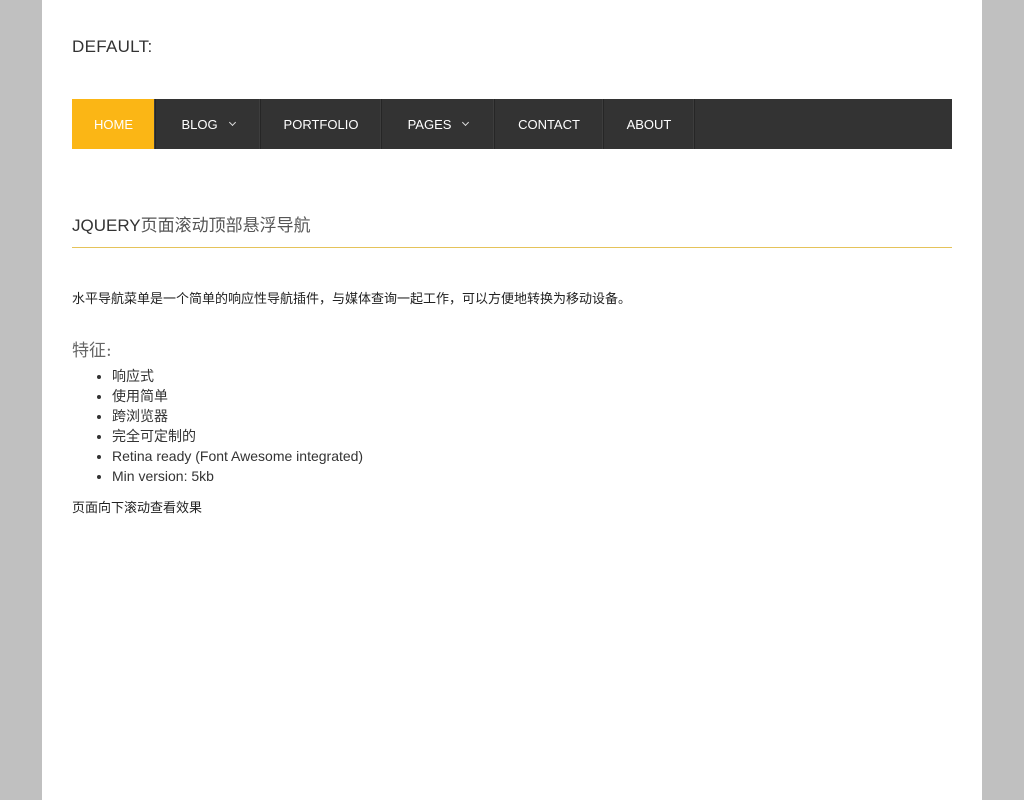 The image size is (1024, 800). I want to click on feature-item: Retina ready (Font Awesome integrated), so click(237, 456).